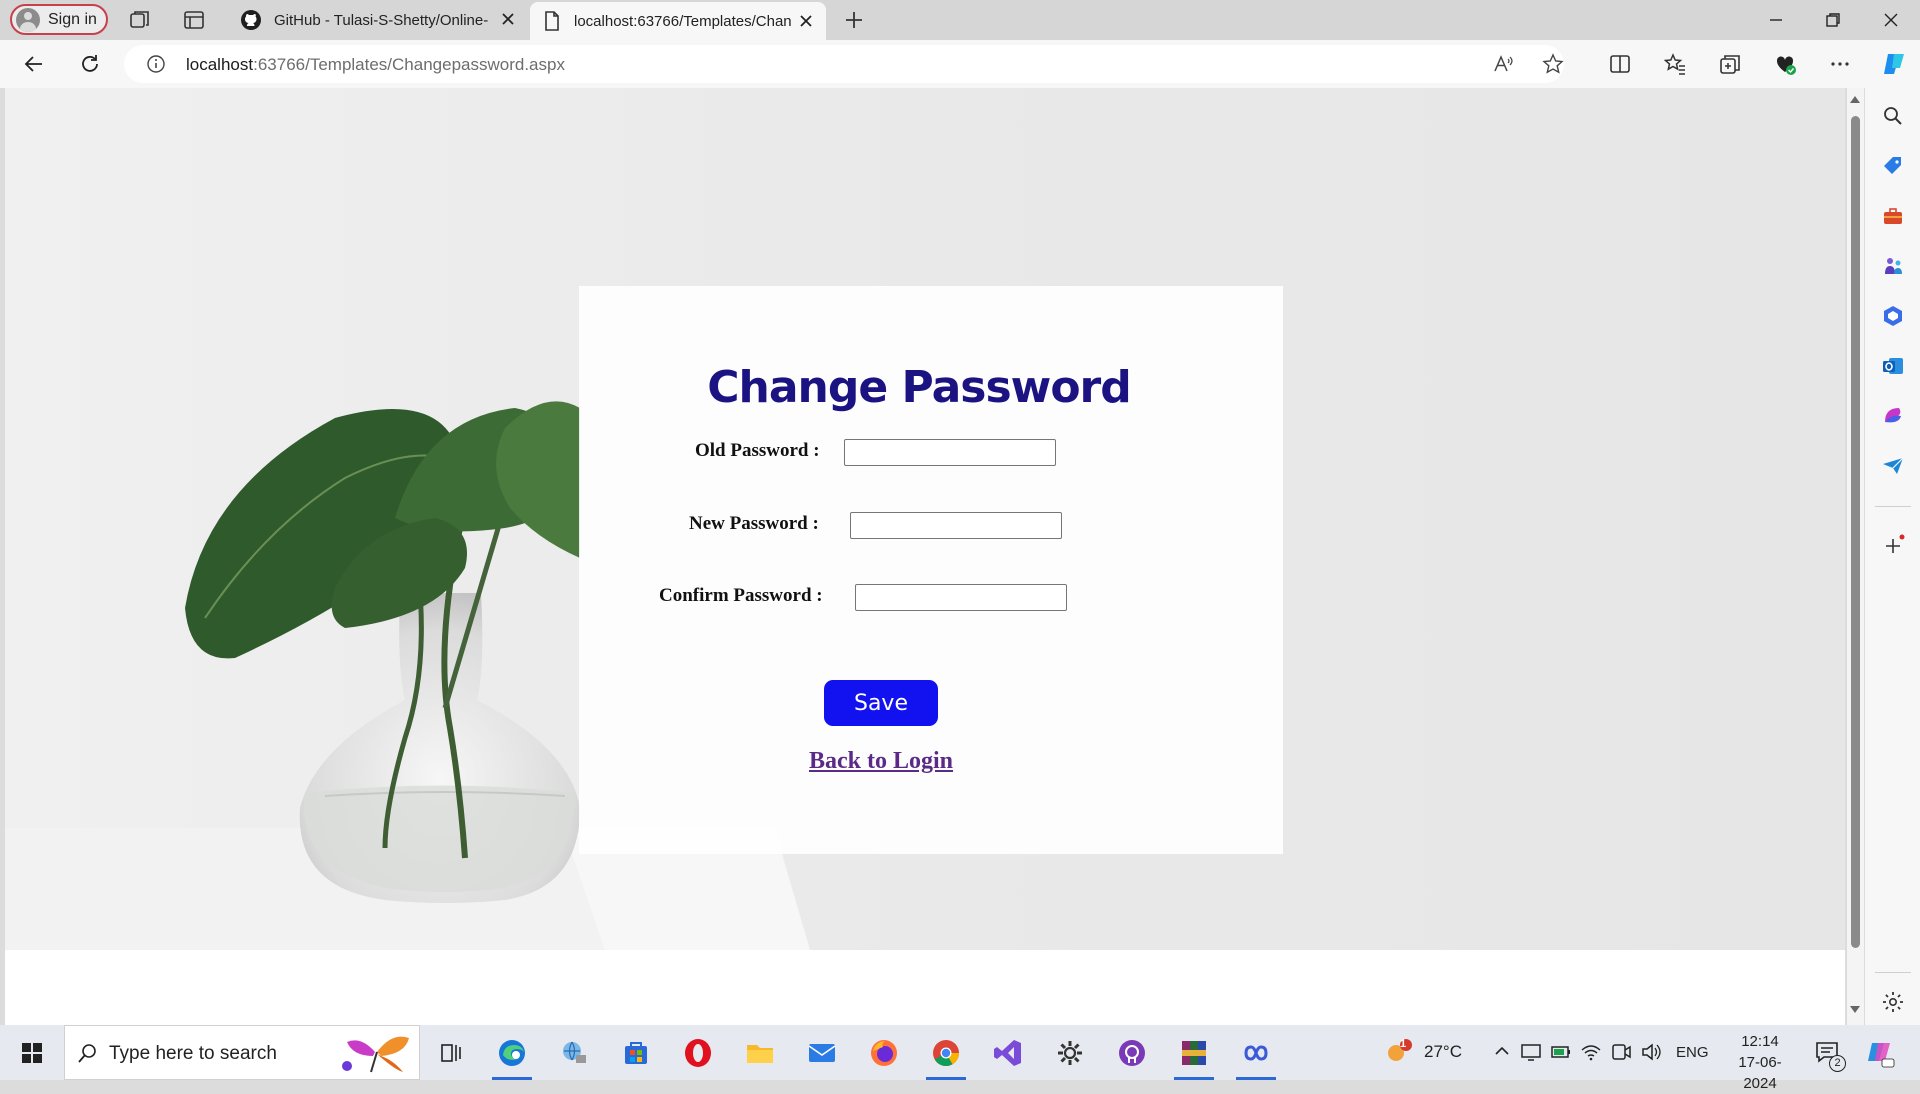  I want to click on clock-date: 17-06-2024, so click(1760, 1073).